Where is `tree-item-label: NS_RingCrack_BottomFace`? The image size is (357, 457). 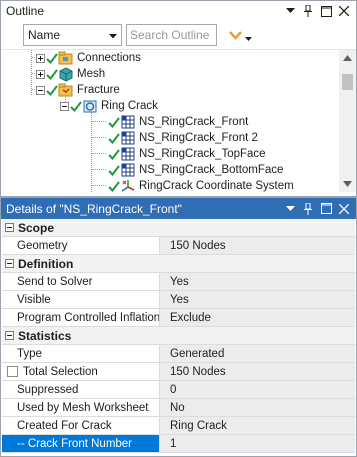
tree-item-label: NS_RingCrack_BottomFace is located at coordinates (211, 170).